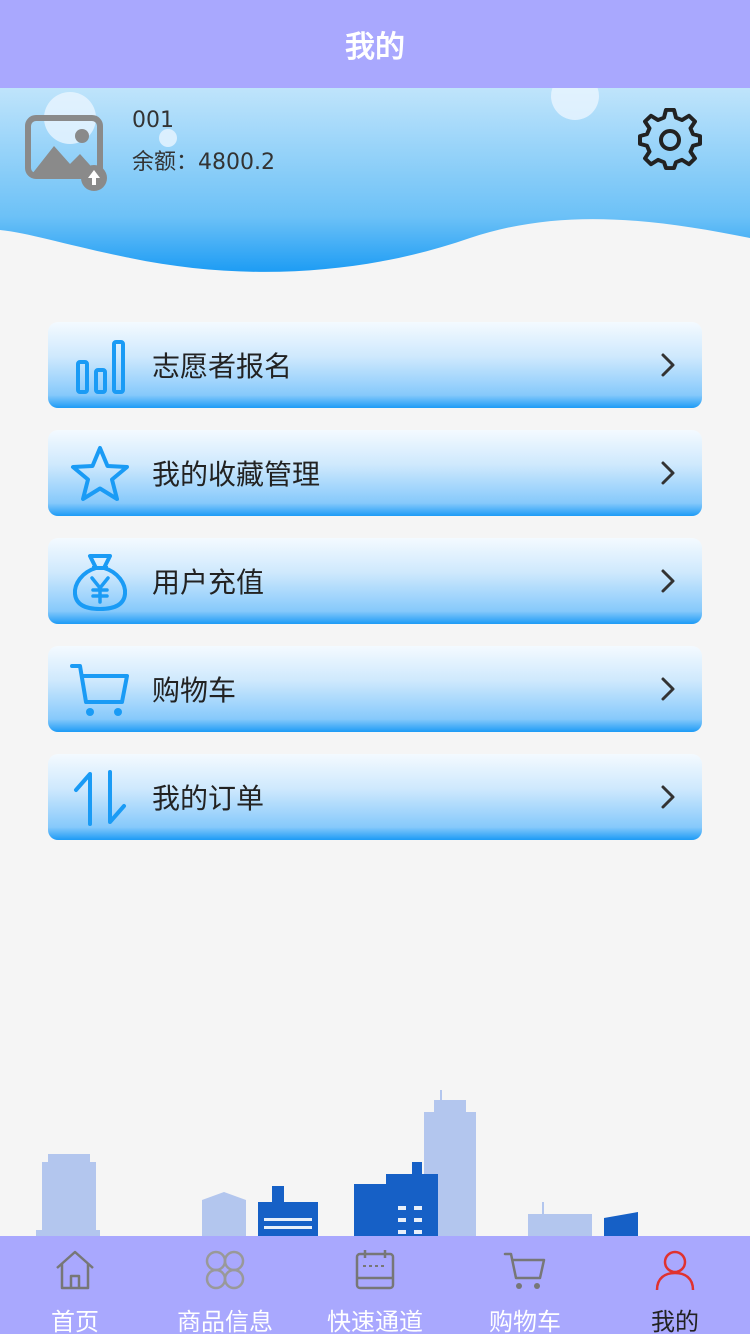 The image size is (750, 1334). What do you see at coordinates (225, 1270) in the screenshot?
I see `grid-icon` at bounding box center [225, 1270].